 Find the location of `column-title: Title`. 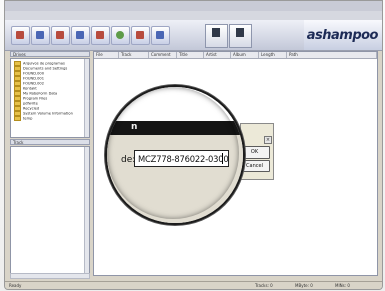

column-title: Title is located at coordinates (190, 55).